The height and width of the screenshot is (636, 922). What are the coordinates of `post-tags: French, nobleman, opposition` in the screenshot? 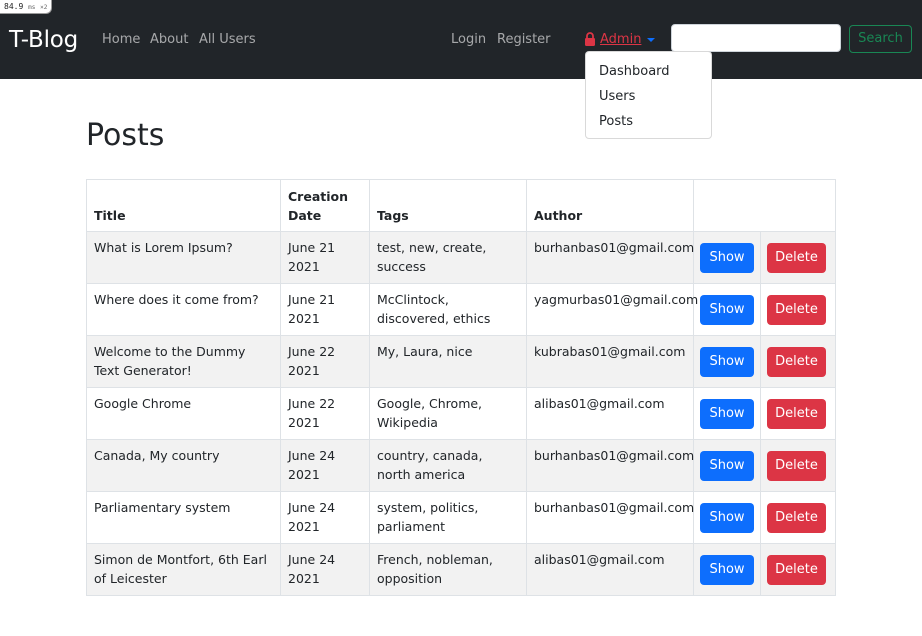 It's located at (448, 569).